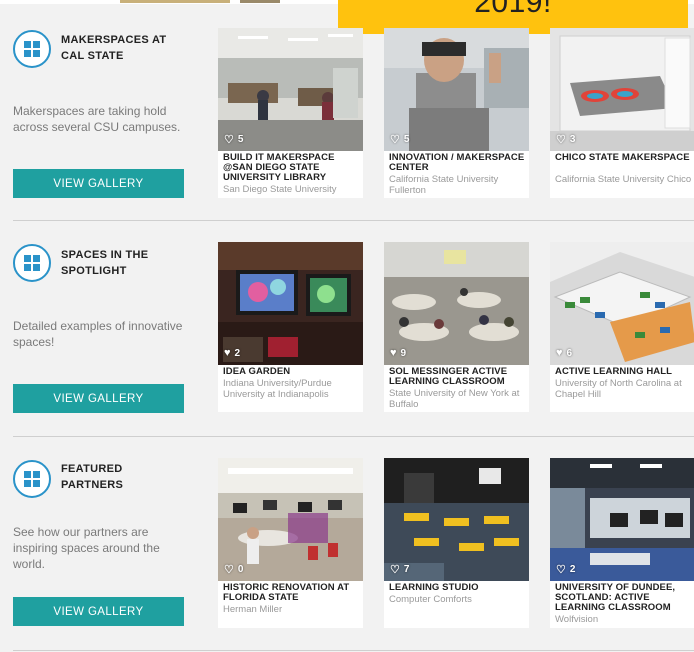 The height and width of the screenshot is (652, 694). What do you see at coordinates (614, 371) in the screenshot?
I see `card-title: ACTIVE LEARNING HALL` at bounding box center [614, 371].